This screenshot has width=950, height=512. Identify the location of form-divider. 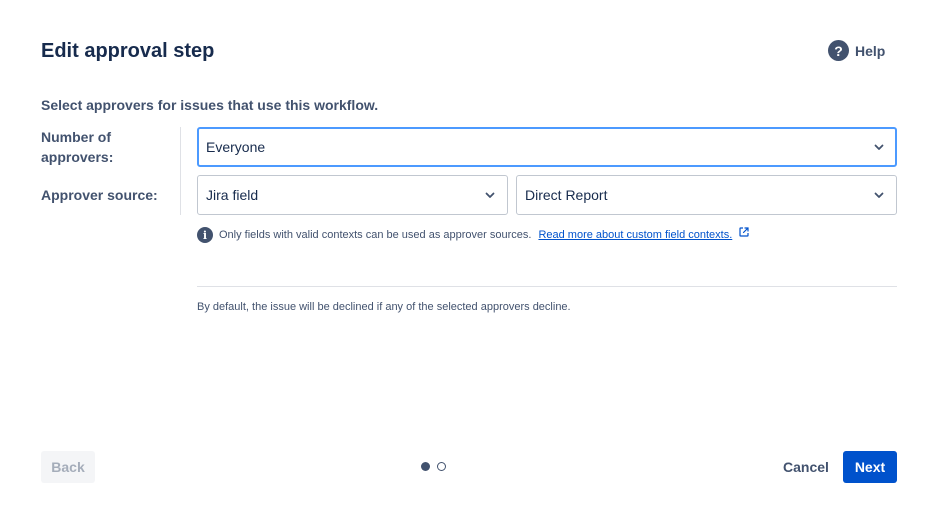
(180, 171).